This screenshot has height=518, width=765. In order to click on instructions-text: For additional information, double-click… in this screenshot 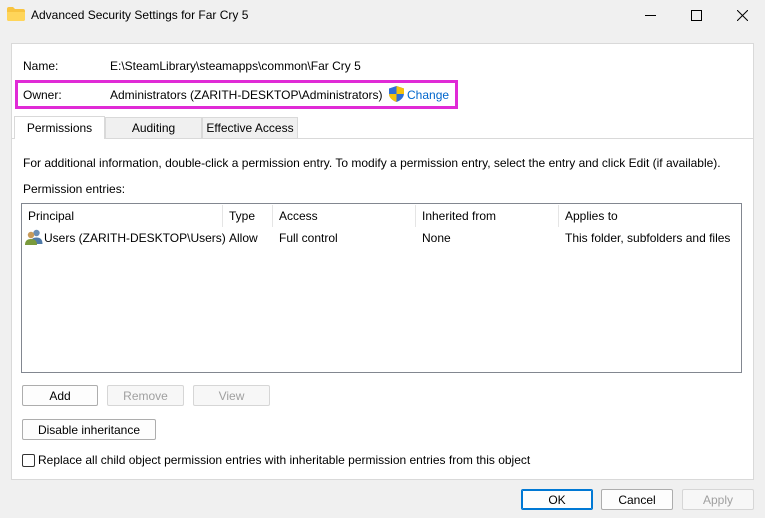, I will do `click(372, 163)`.